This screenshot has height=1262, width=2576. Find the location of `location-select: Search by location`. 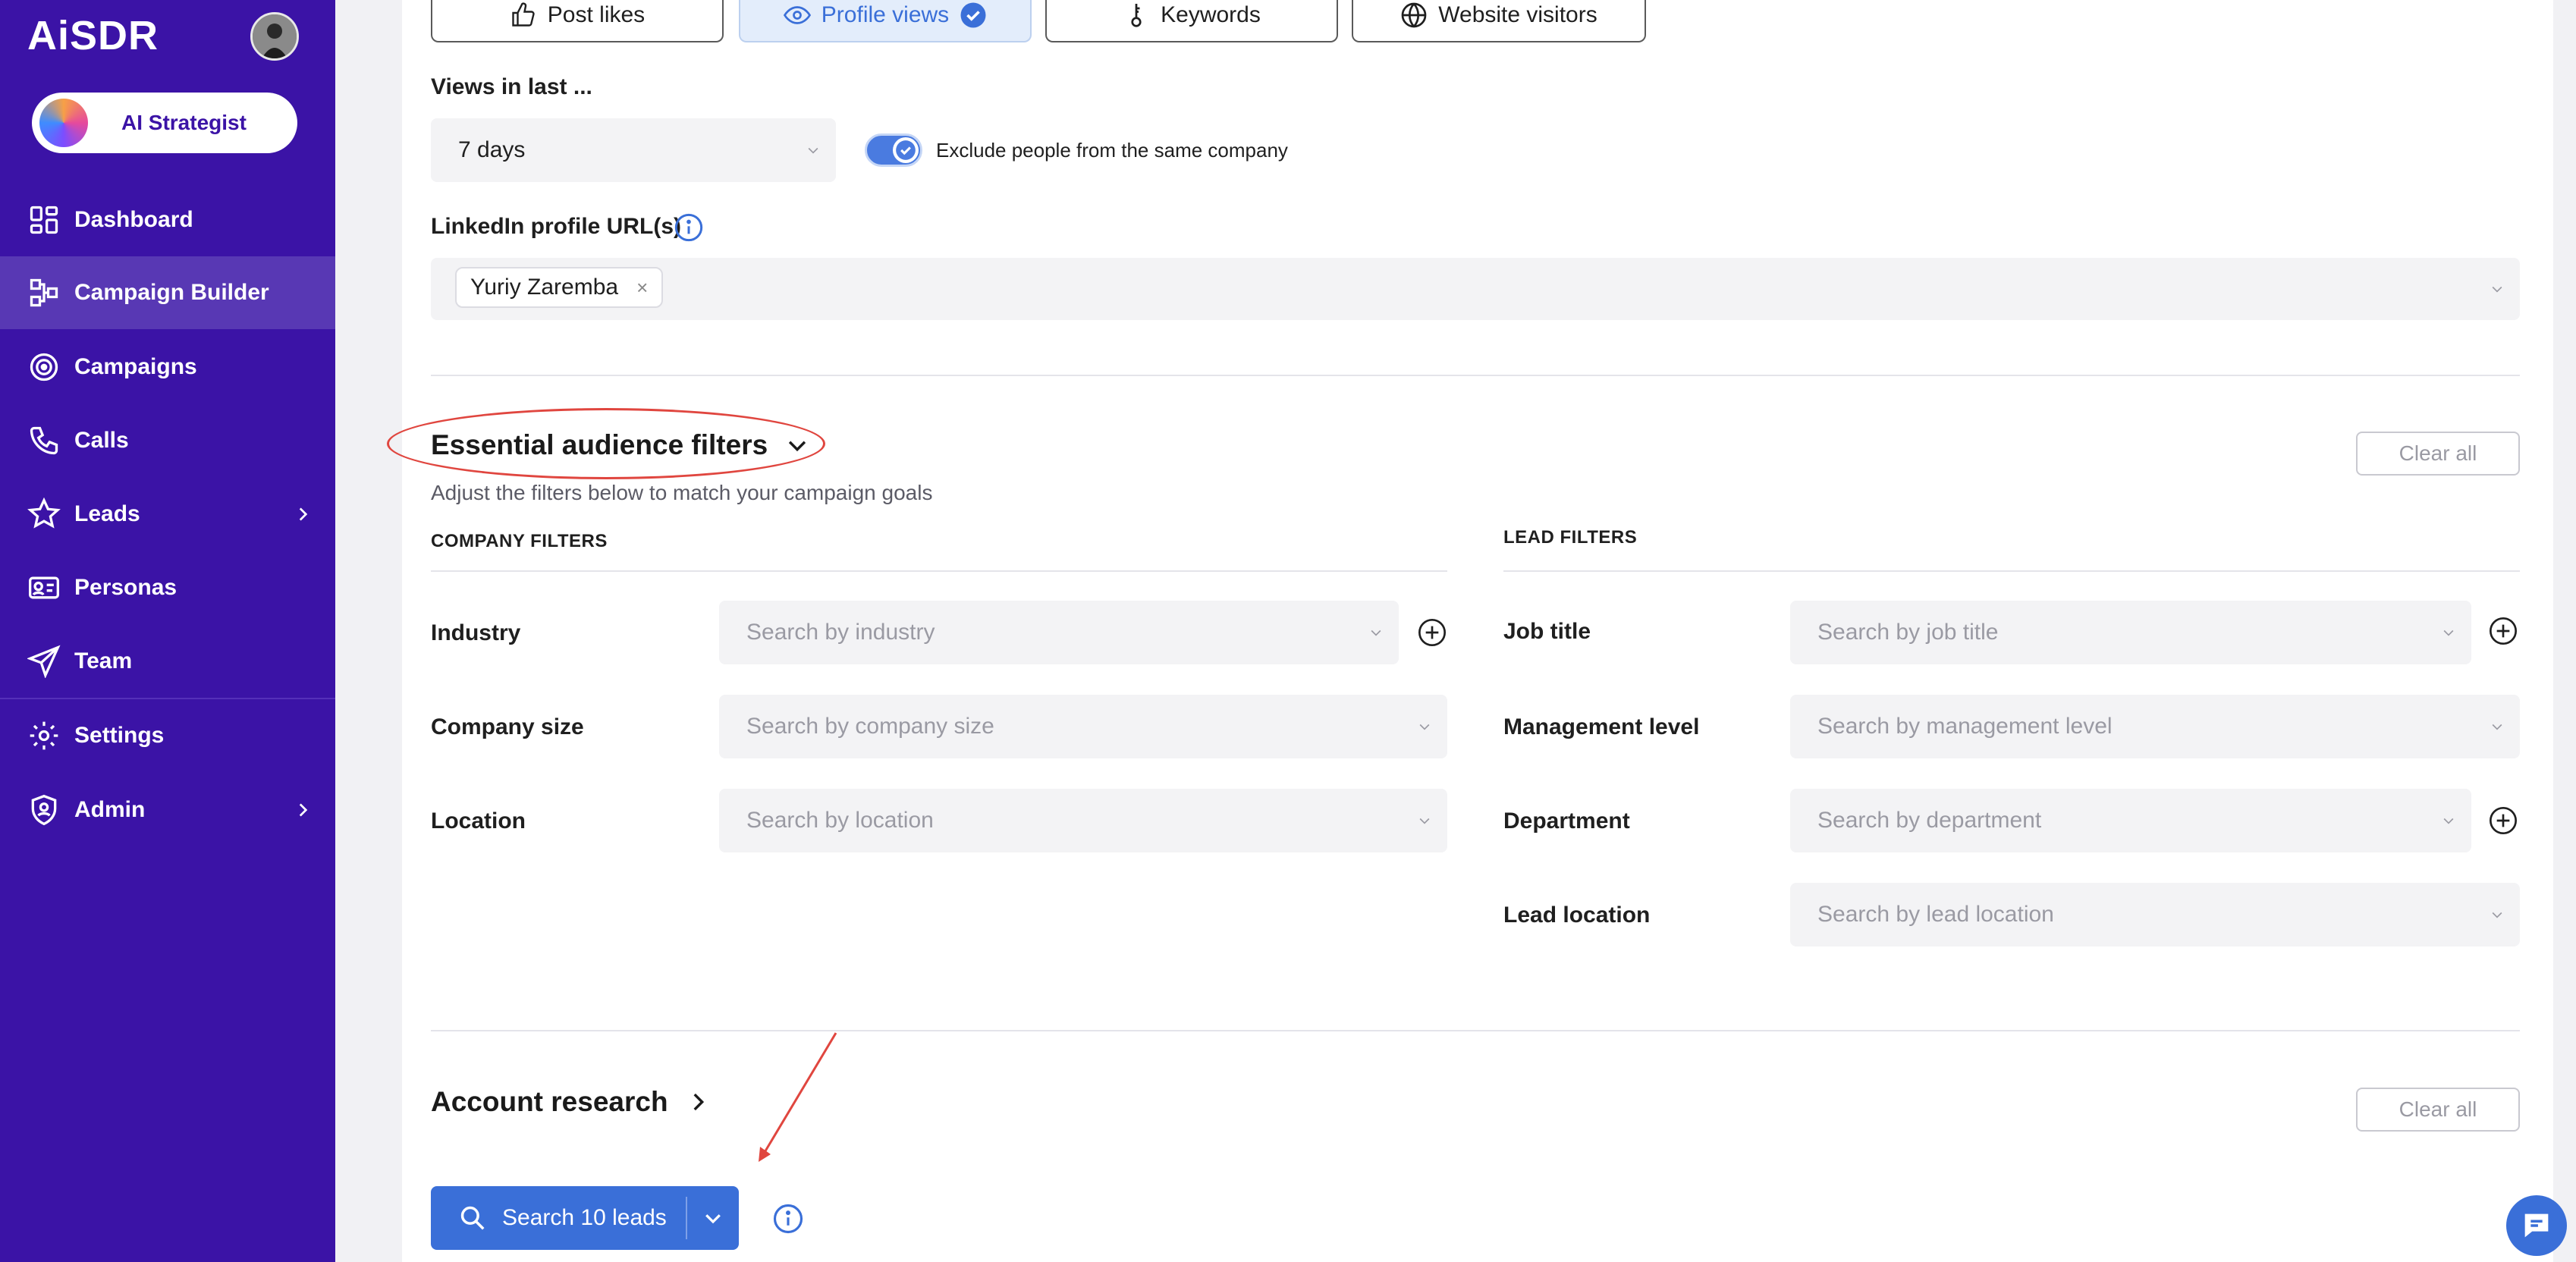

location-select: Search by location is located at coordinates (1083, 820).